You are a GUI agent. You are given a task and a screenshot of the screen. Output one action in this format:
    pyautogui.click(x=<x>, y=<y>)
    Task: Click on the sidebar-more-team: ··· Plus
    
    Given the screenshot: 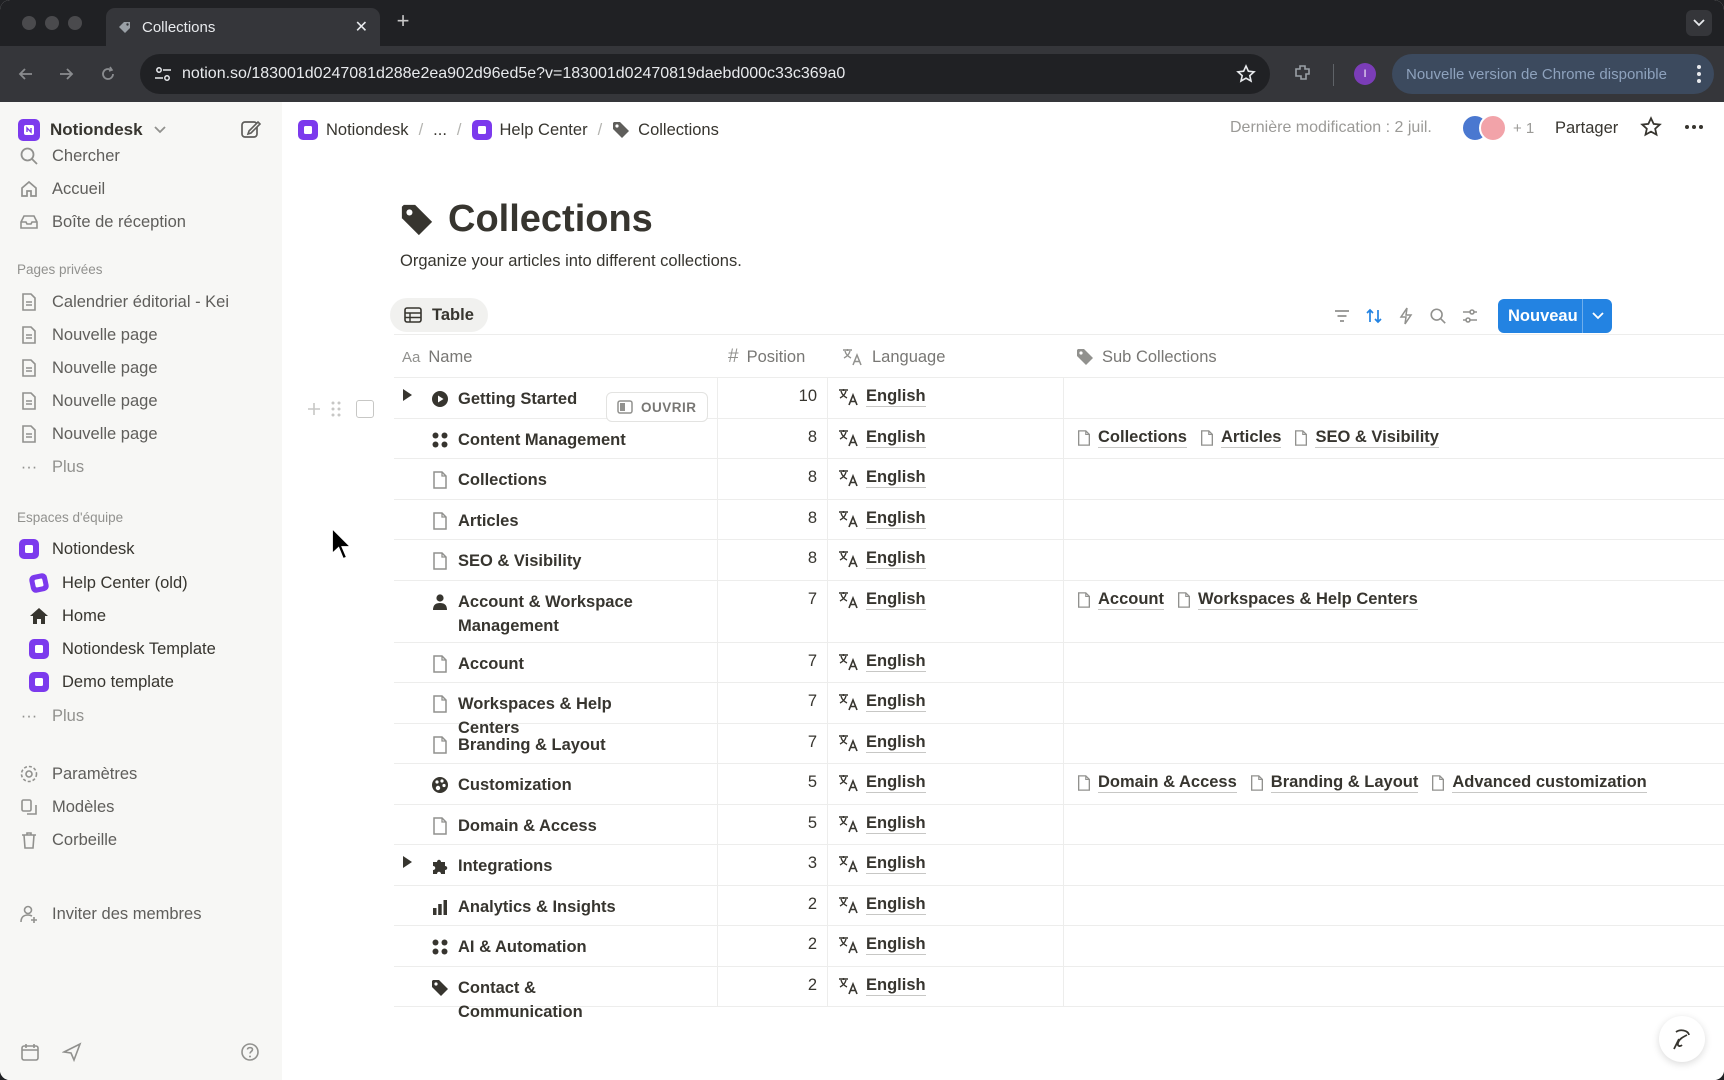 What is the action you would take?
    pyautogui.click(x=51, y=716)
    